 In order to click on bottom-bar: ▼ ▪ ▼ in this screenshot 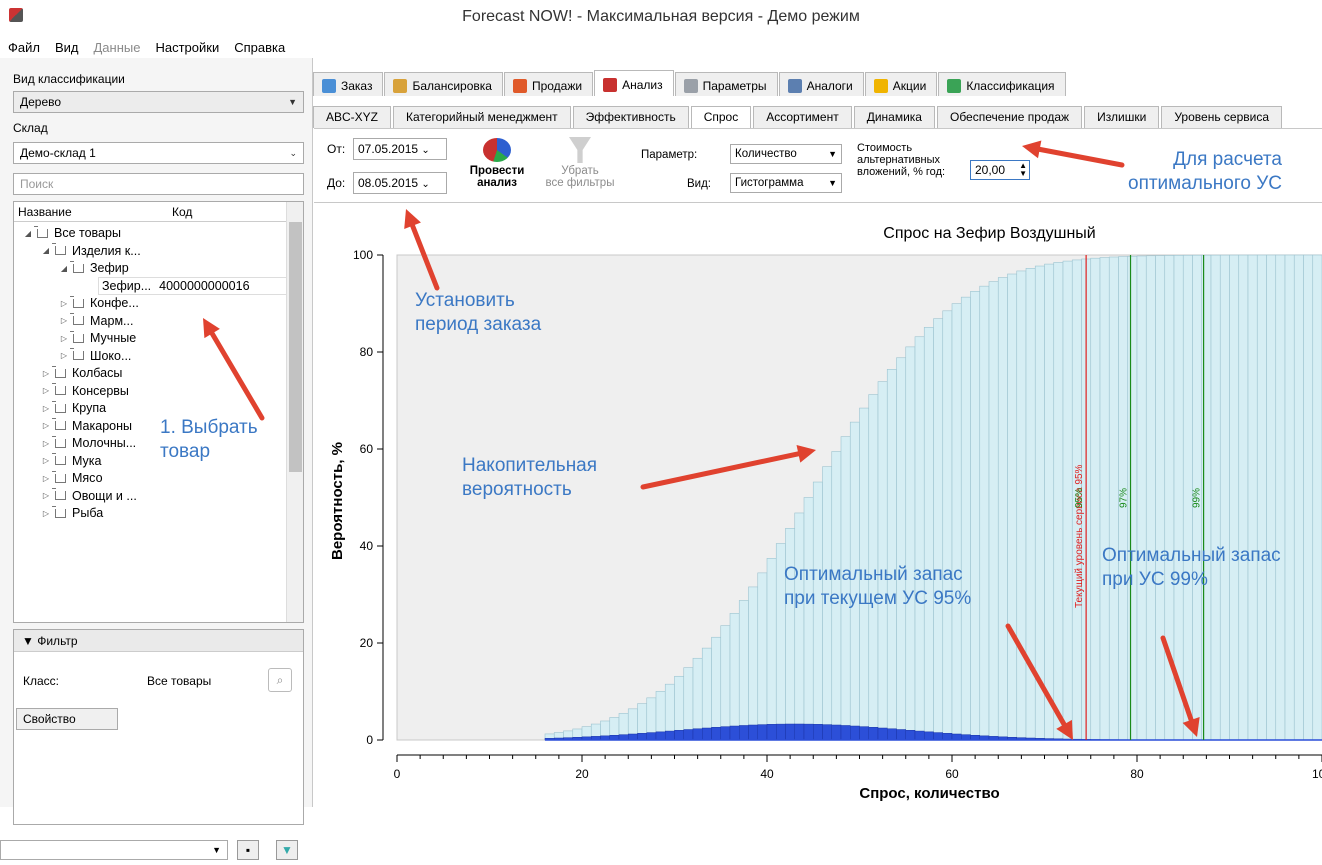, I will do `click(156, 851)`.